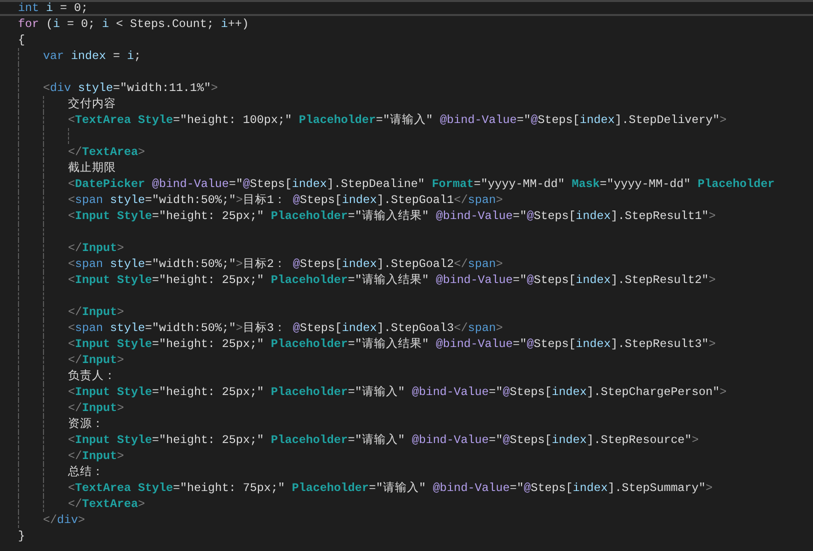  I want to click on code-line: 交付内容, so click(92, 104).